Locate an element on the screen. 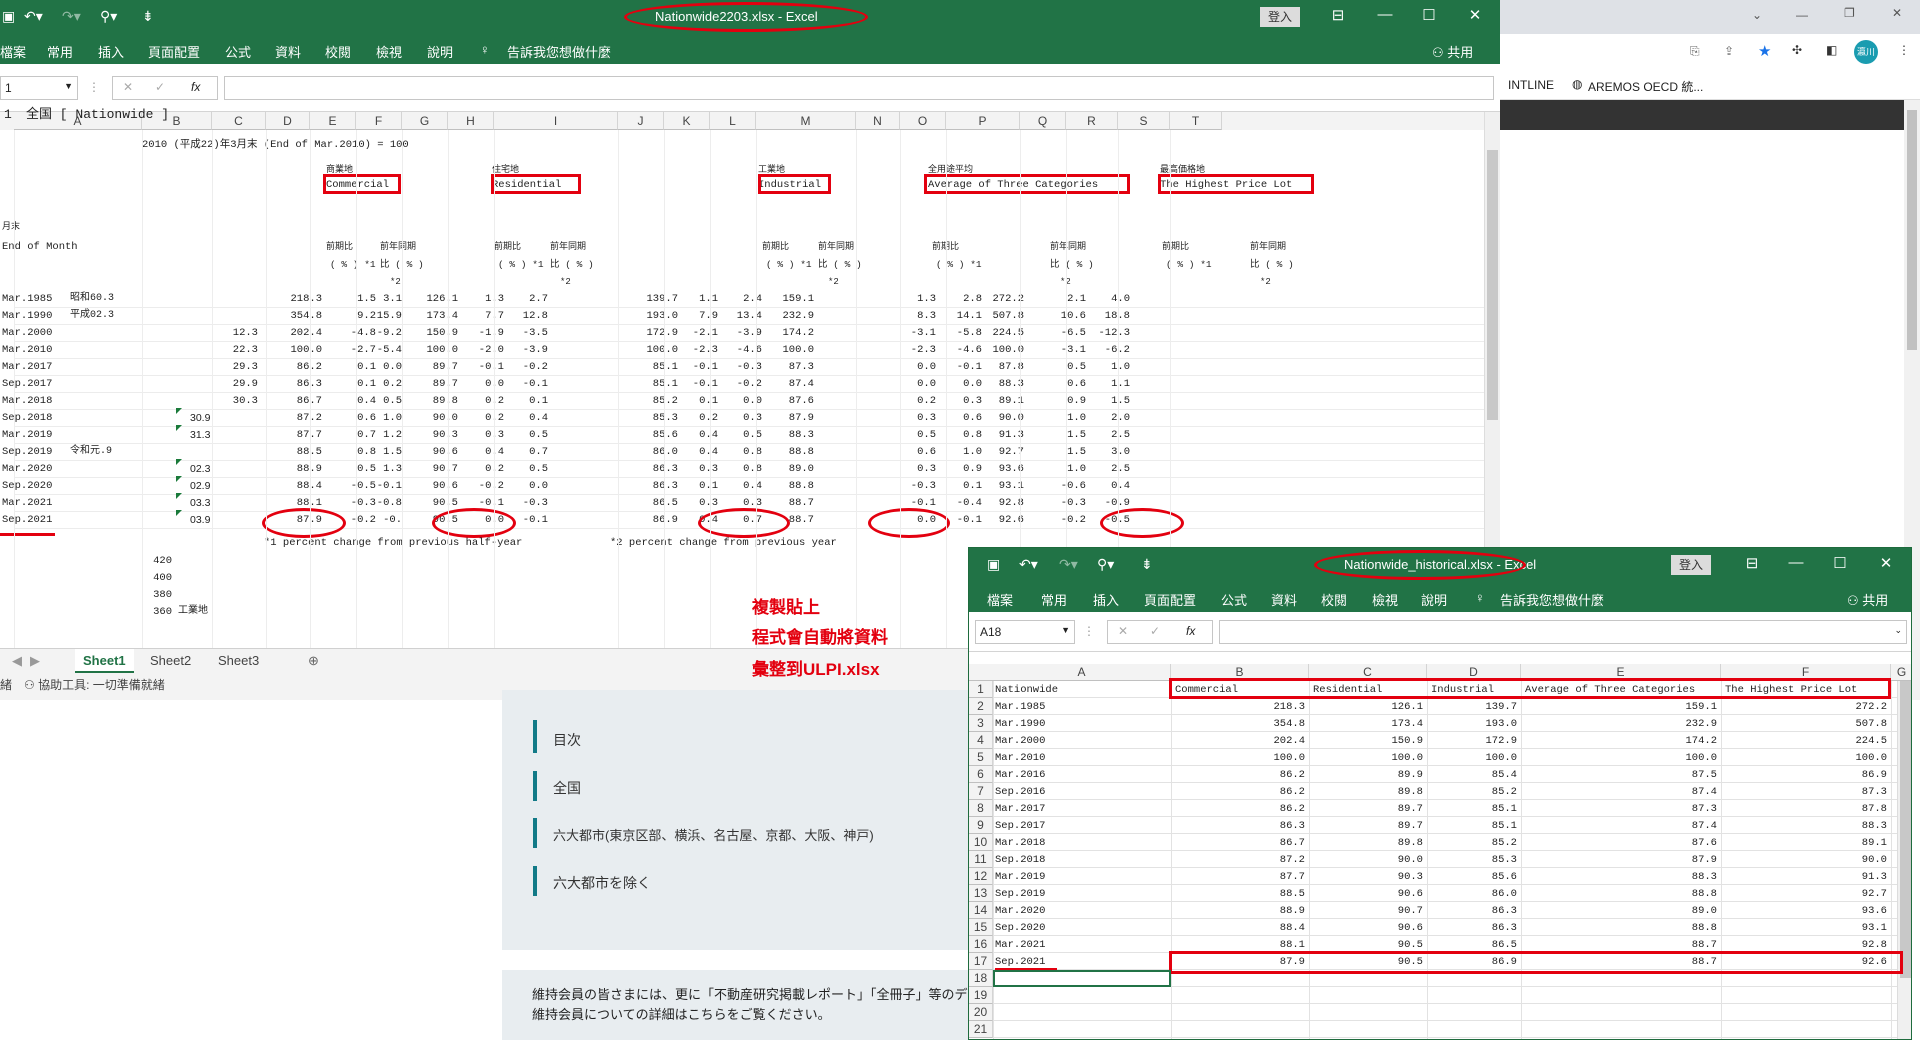 The image size is (1920, 1040). data-cell: 92.7 is located at coordinates (994, 452).